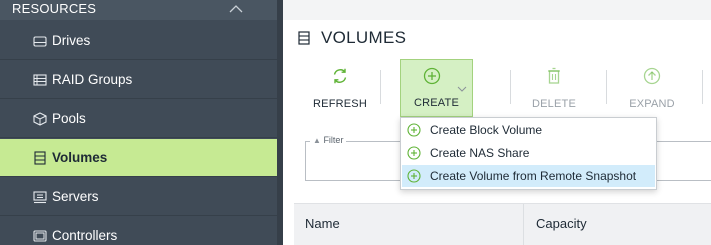 The image size is (711, 245). I want to click on sidebar-item-label: Drives, so click(71, 40).